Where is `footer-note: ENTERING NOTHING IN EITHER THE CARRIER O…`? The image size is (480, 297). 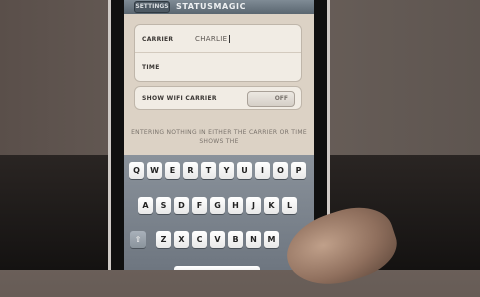 footer-note: ENTERING NOTHING IN EITHER THE CARRIER O… is located at coordinates (219, 137).